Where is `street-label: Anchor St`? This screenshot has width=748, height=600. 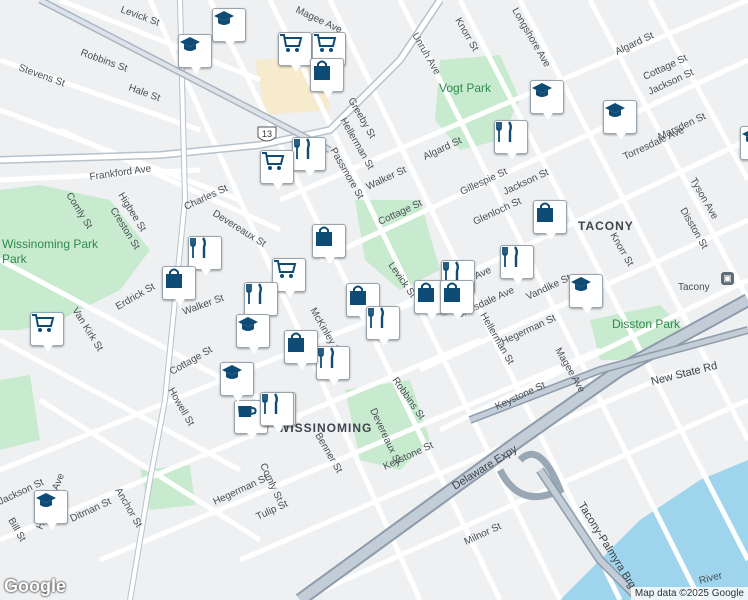 street-label: Anchor St is located at coordinates (128, 508).